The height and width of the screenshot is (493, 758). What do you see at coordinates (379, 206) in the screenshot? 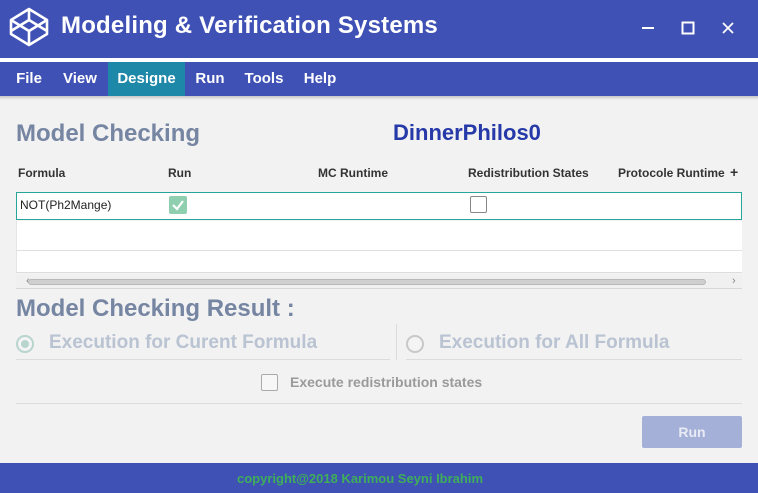
I see `table-row: NOT(Ph2Mange)` at bounding box center [379, 206].